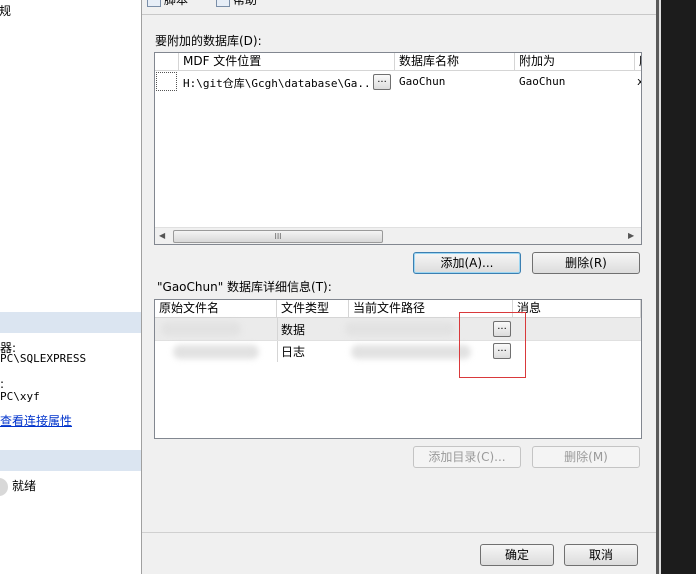 The width and height of the screenshot is (696, 574). I want to click on nav-item-label: 常规, so click(6, 11).